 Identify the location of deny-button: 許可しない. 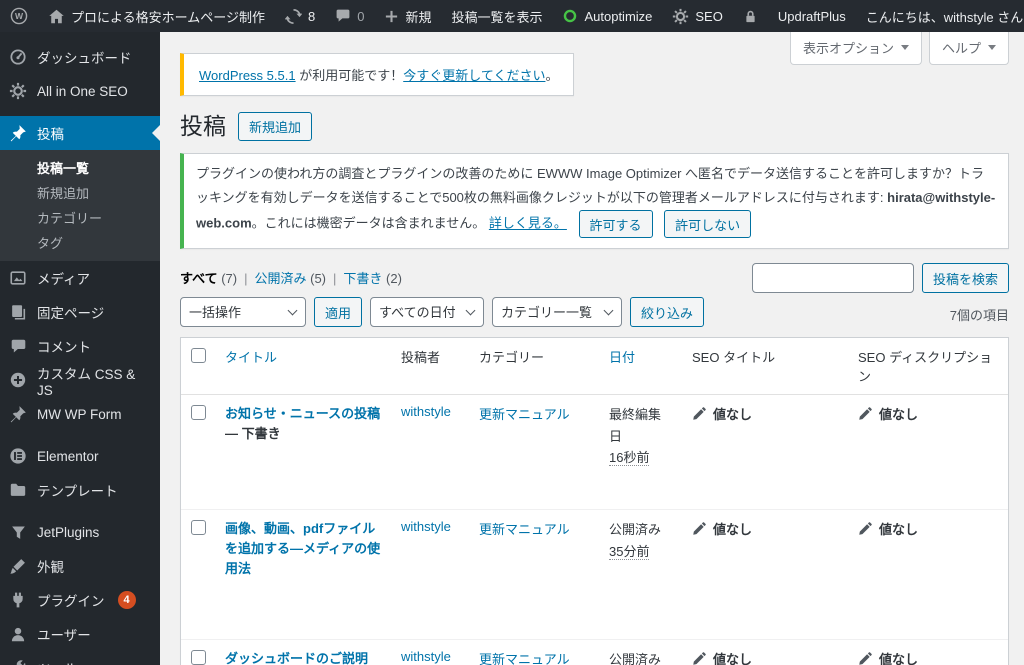
(708, 224).